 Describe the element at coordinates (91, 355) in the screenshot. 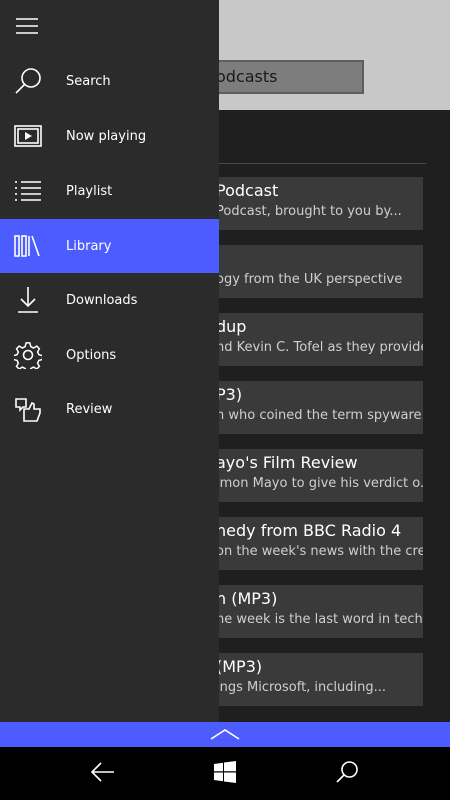

I see `nav-item-label: Options` at that location.